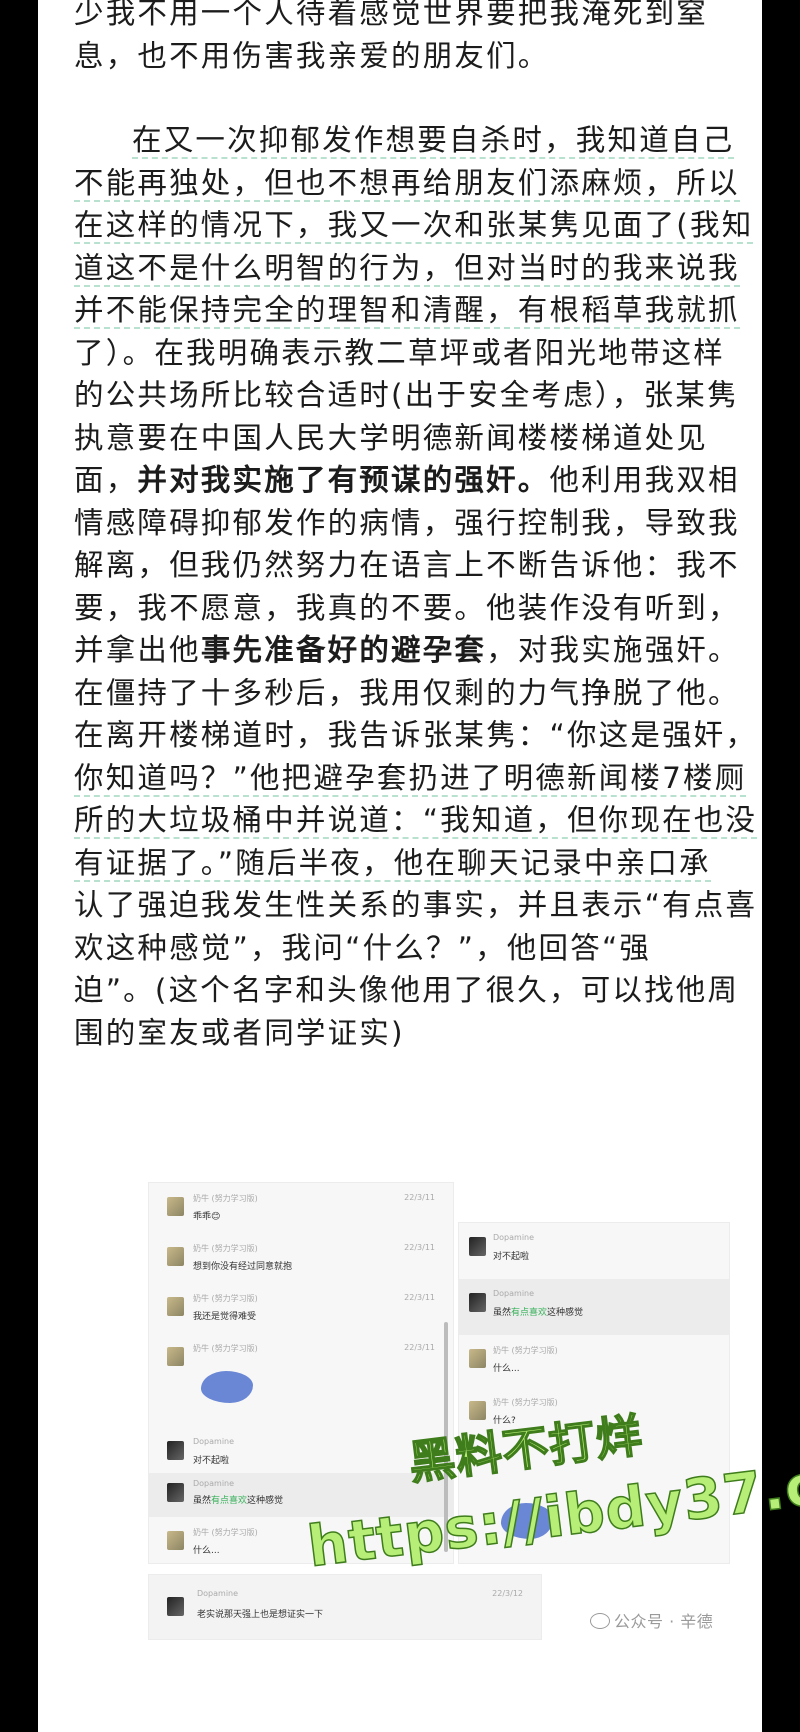 The width and height of the screenshot is (800, 1732). I want to click on bottom-chat-panel: Dopamine 22/3/12 老实说那天强上也是想证实一下, so click(345, 1607).